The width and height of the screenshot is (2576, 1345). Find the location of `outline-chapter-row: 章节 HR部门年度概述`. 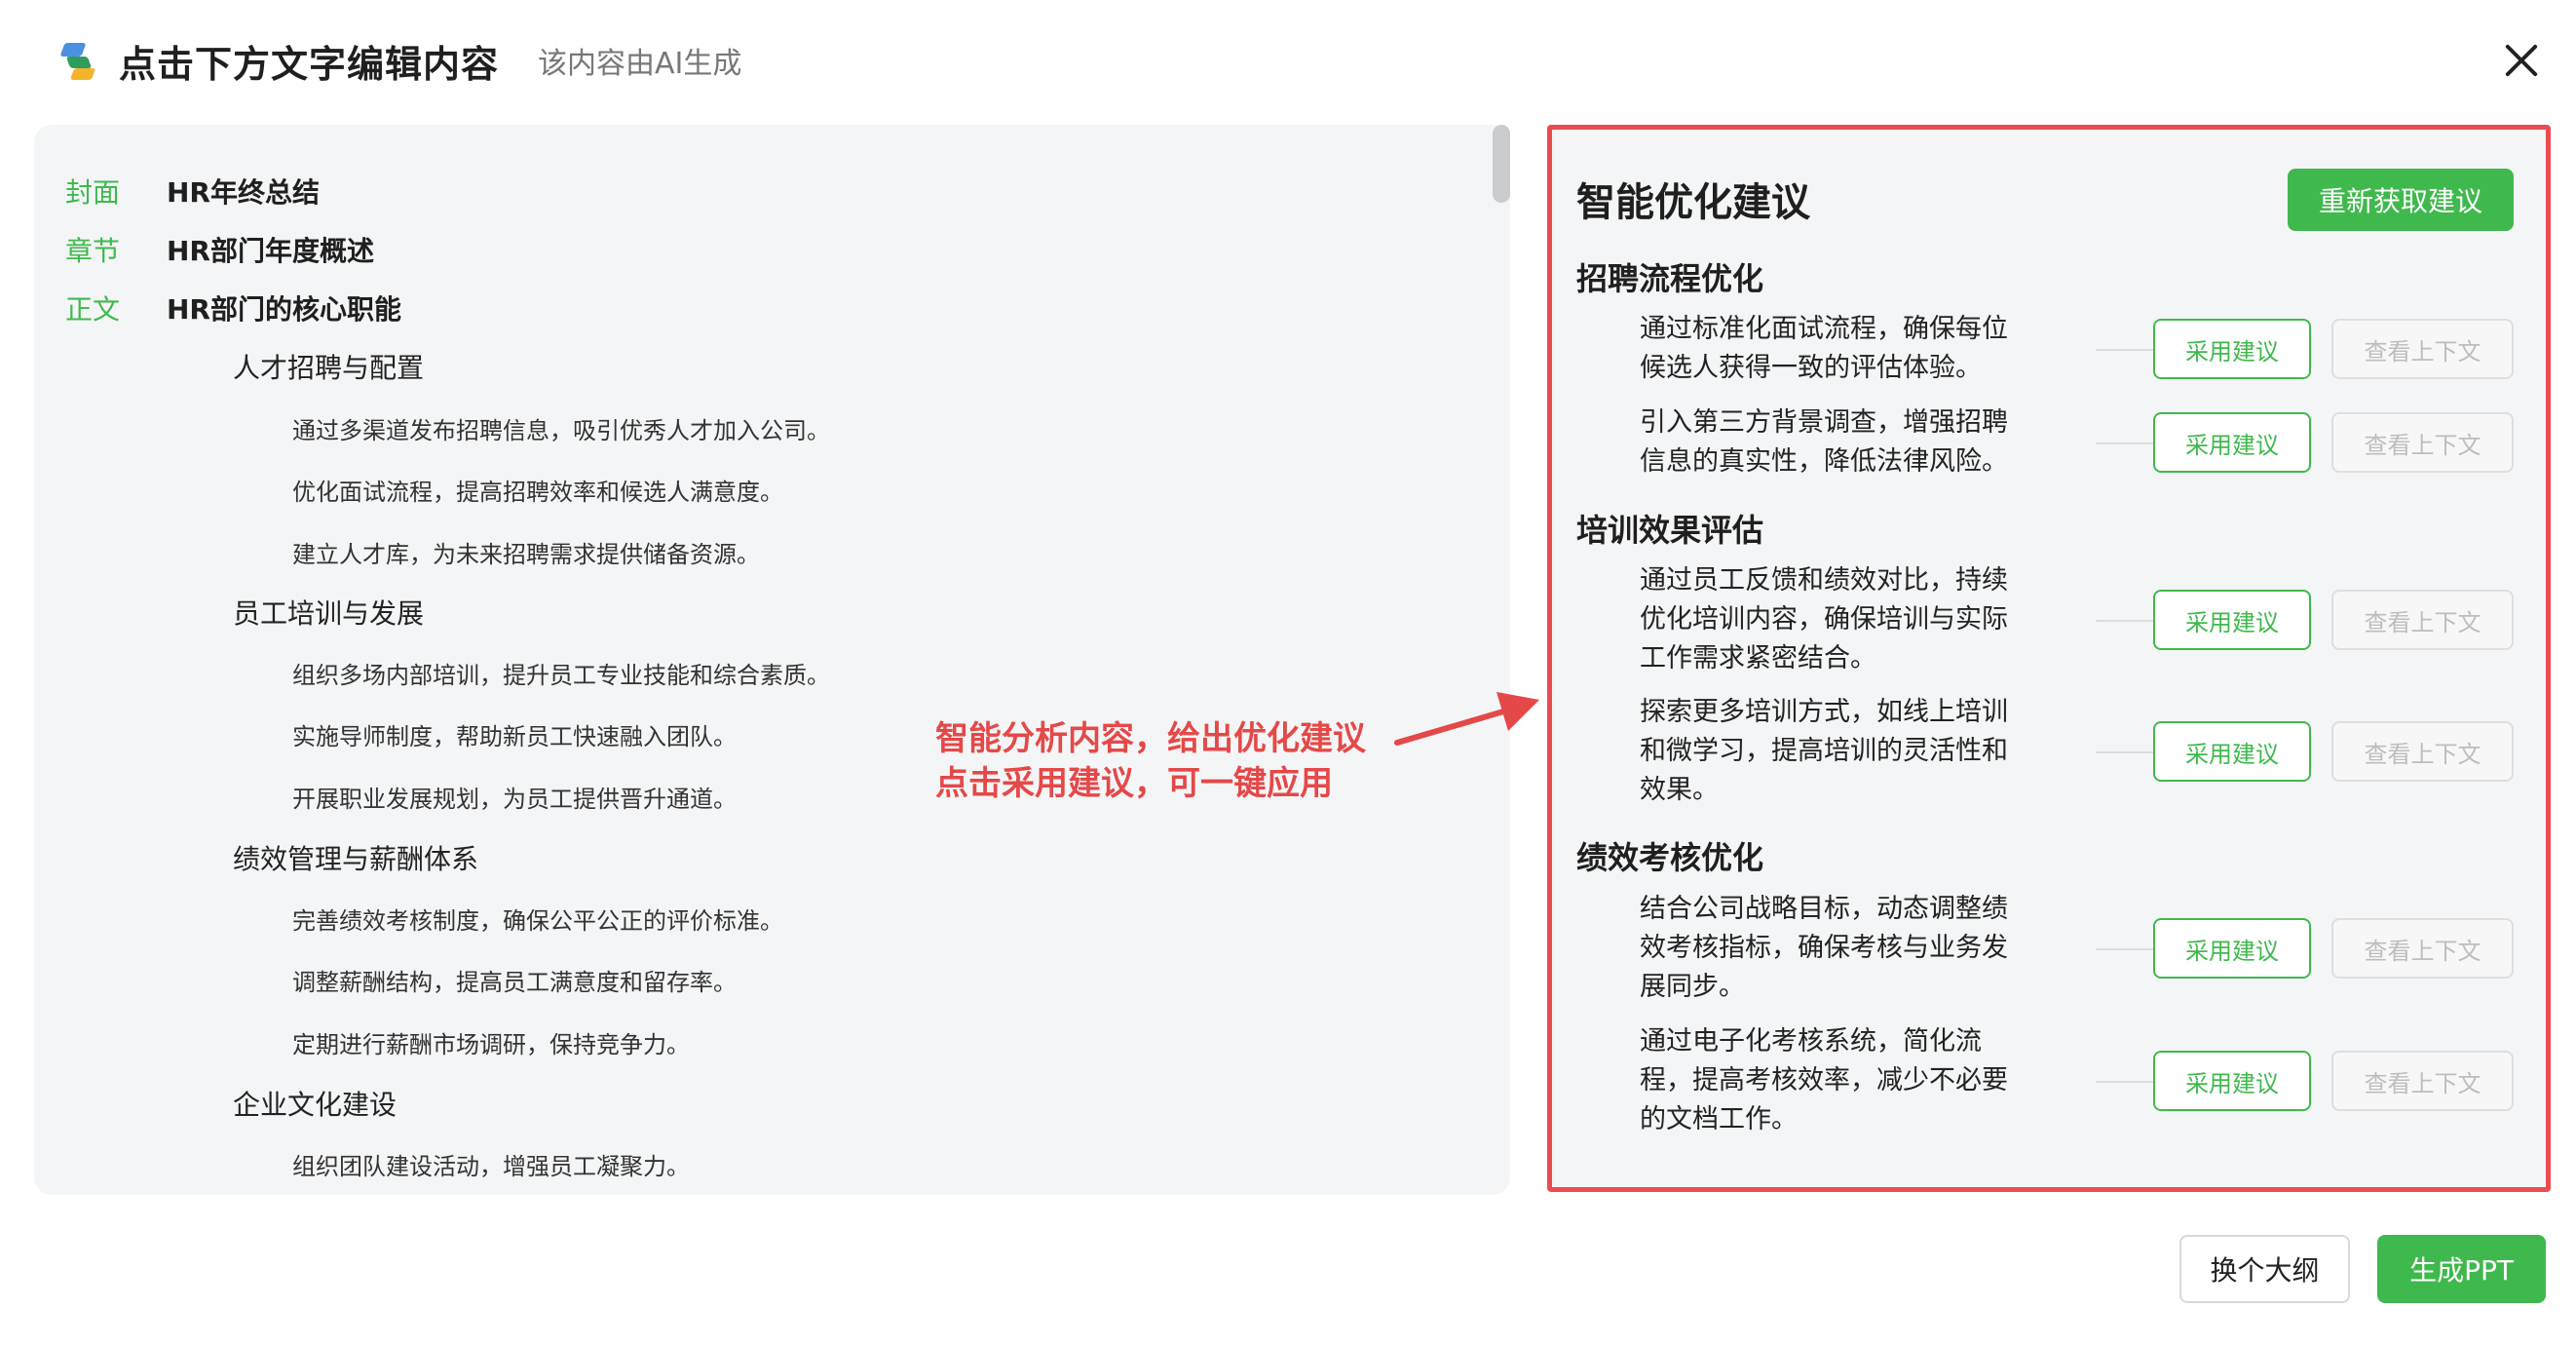

outline-chapter-row: 章节 HR部门年度概述 is located at coordinates (219, 249).